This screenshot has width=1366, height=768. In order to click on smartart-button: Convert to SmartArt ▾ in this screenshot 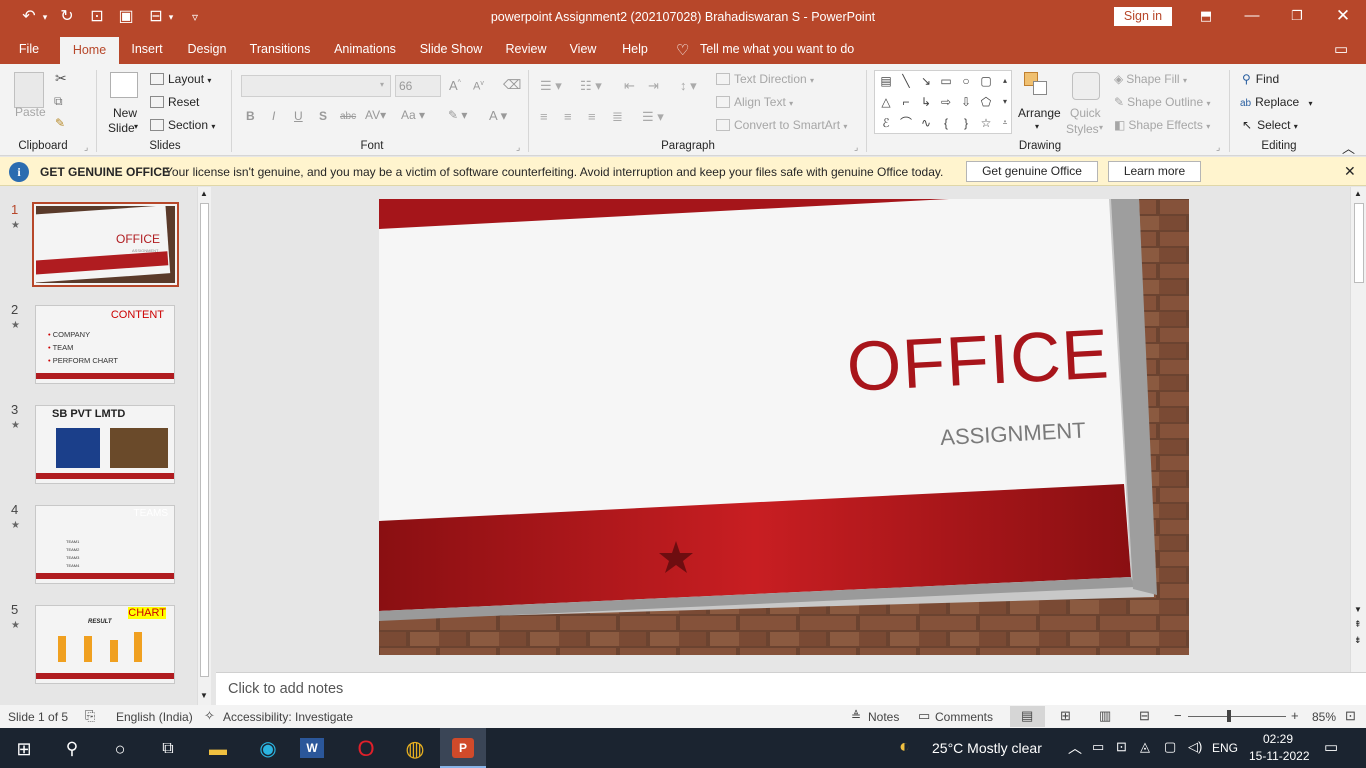, I will do `click(781, 125)`.